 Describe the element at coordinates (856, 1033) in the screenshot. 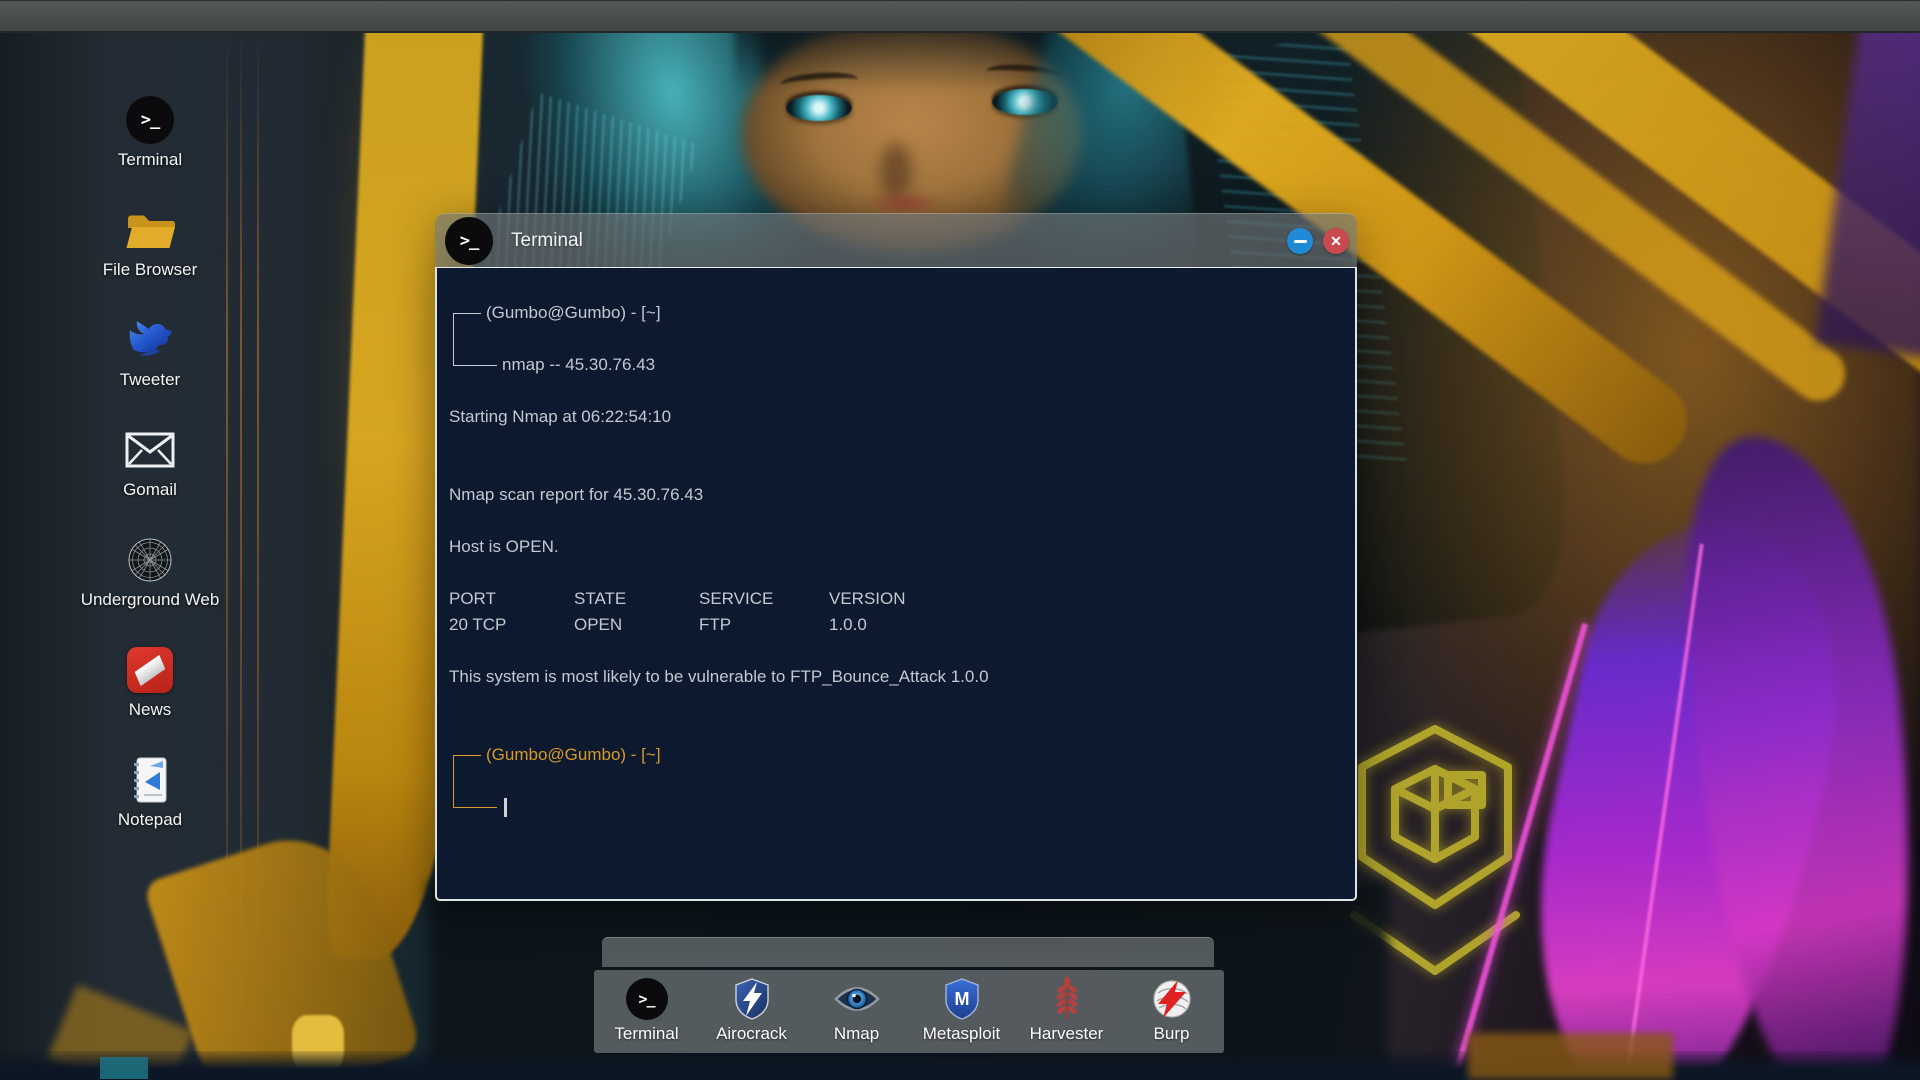

I see `dock-item-label: Nmap` at that location.